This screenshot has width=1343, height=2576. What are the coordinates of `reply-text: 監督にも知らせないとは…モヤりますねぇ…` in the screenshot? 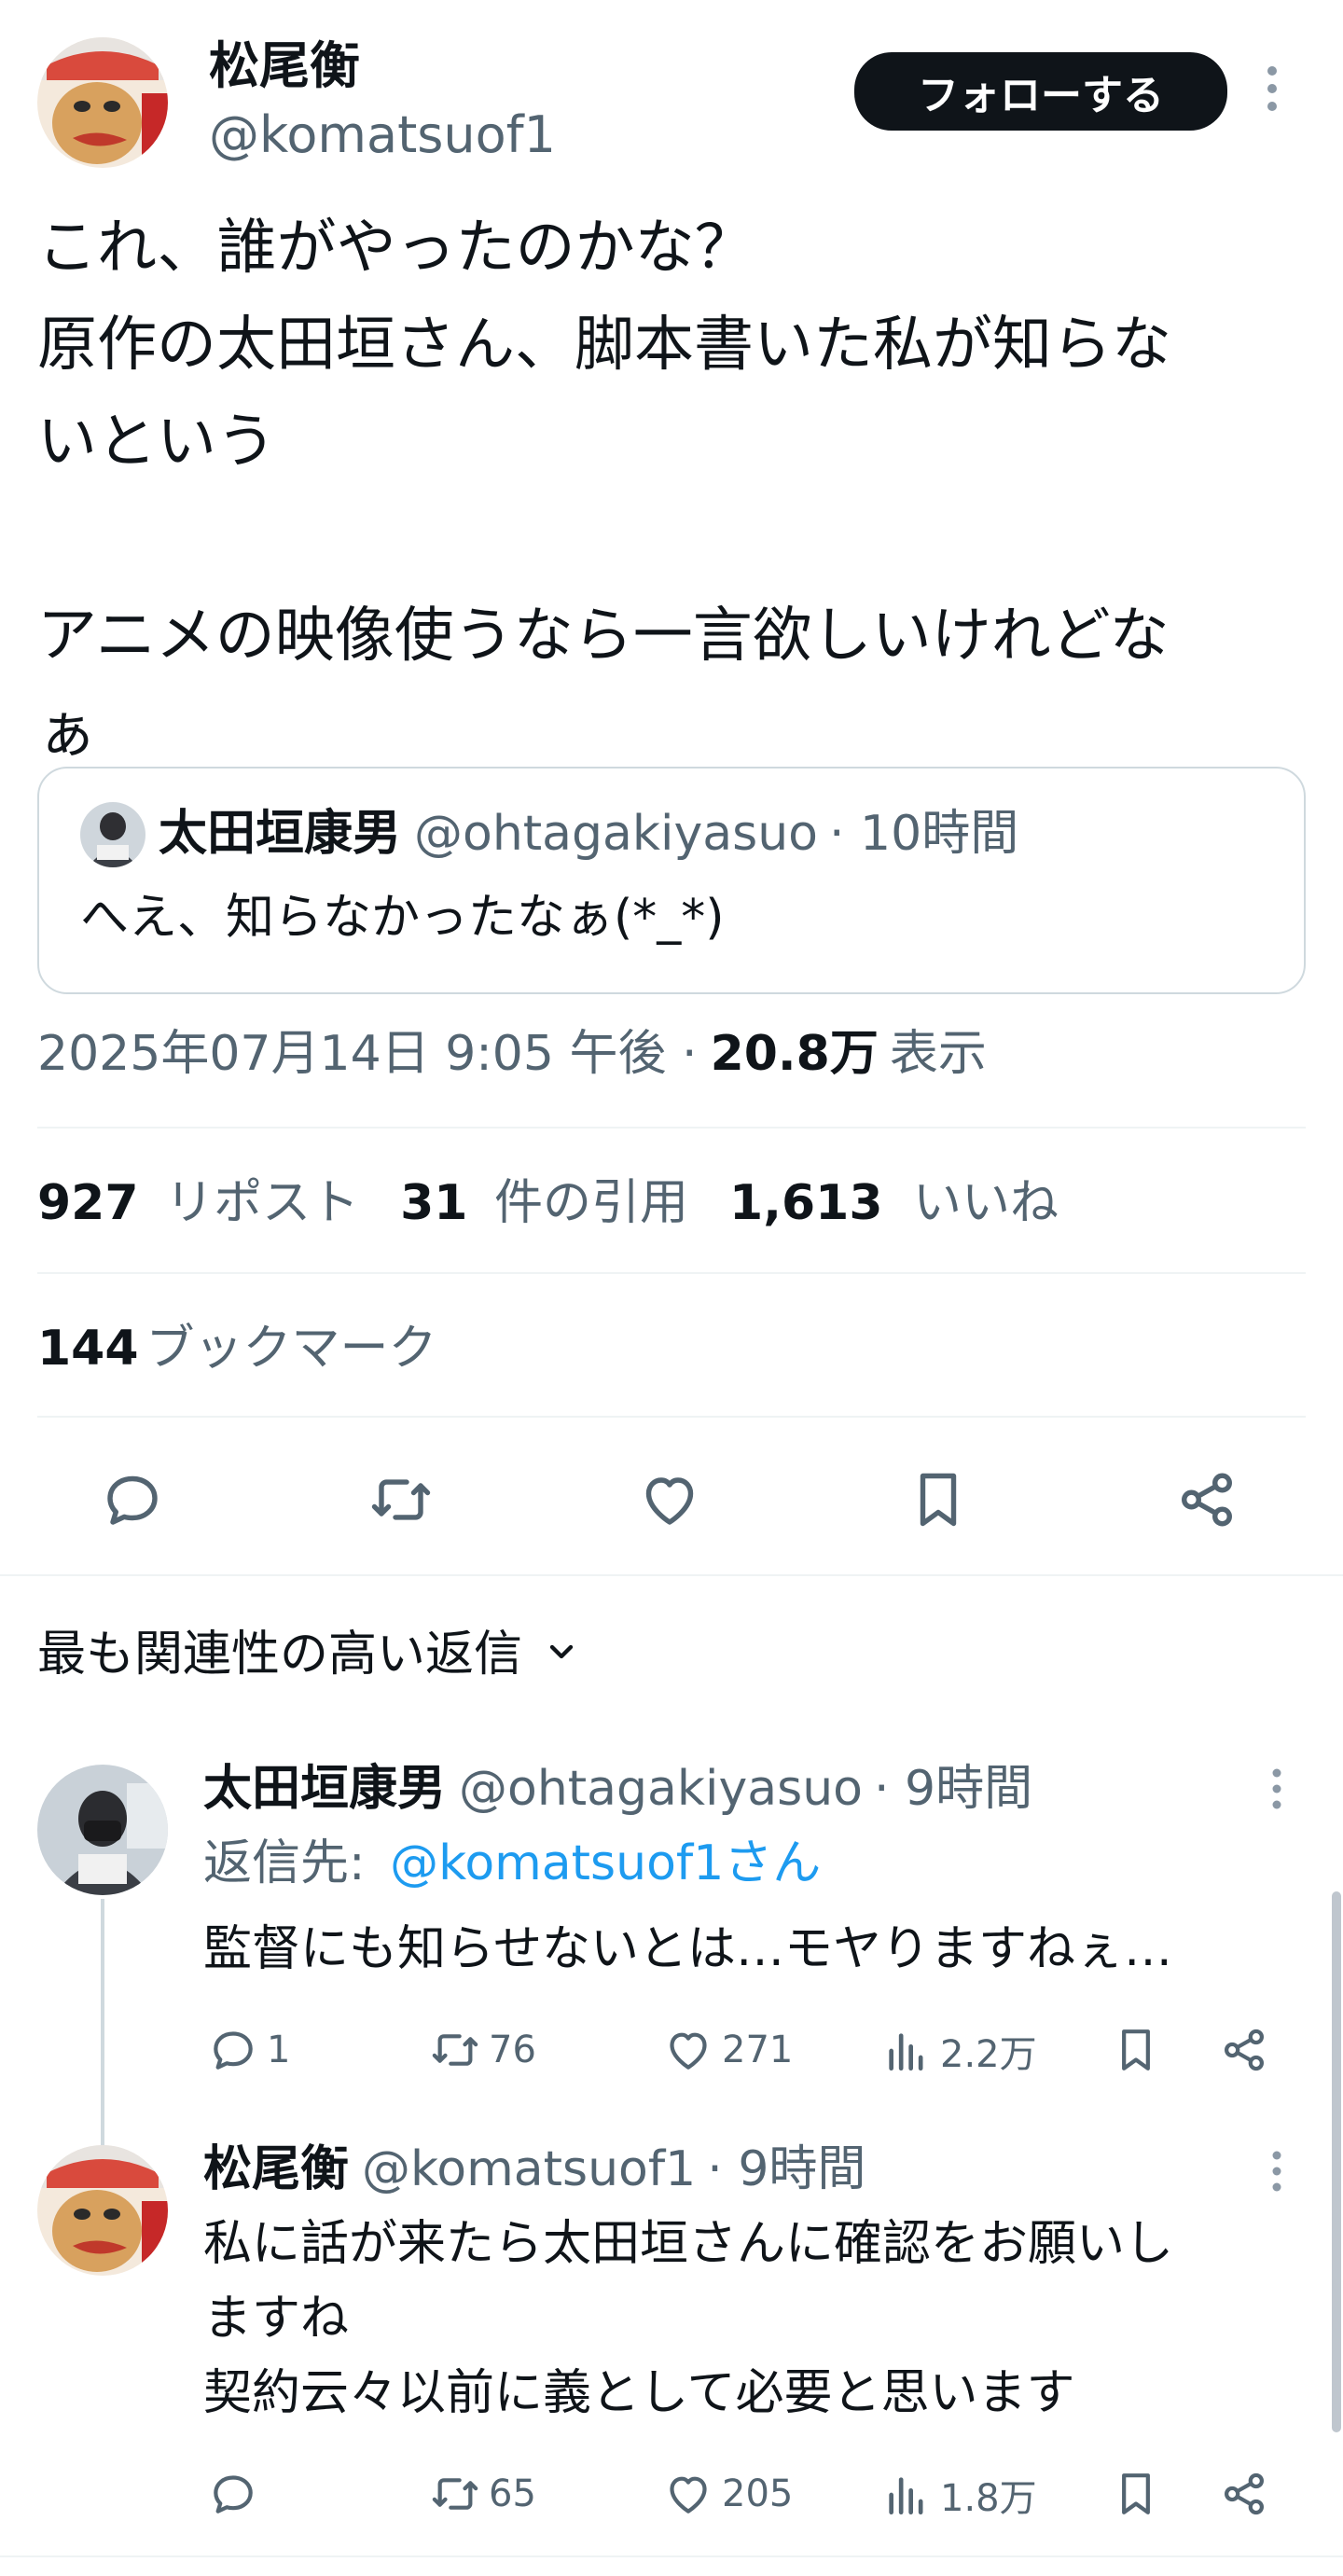 It's located at (688, 1949).